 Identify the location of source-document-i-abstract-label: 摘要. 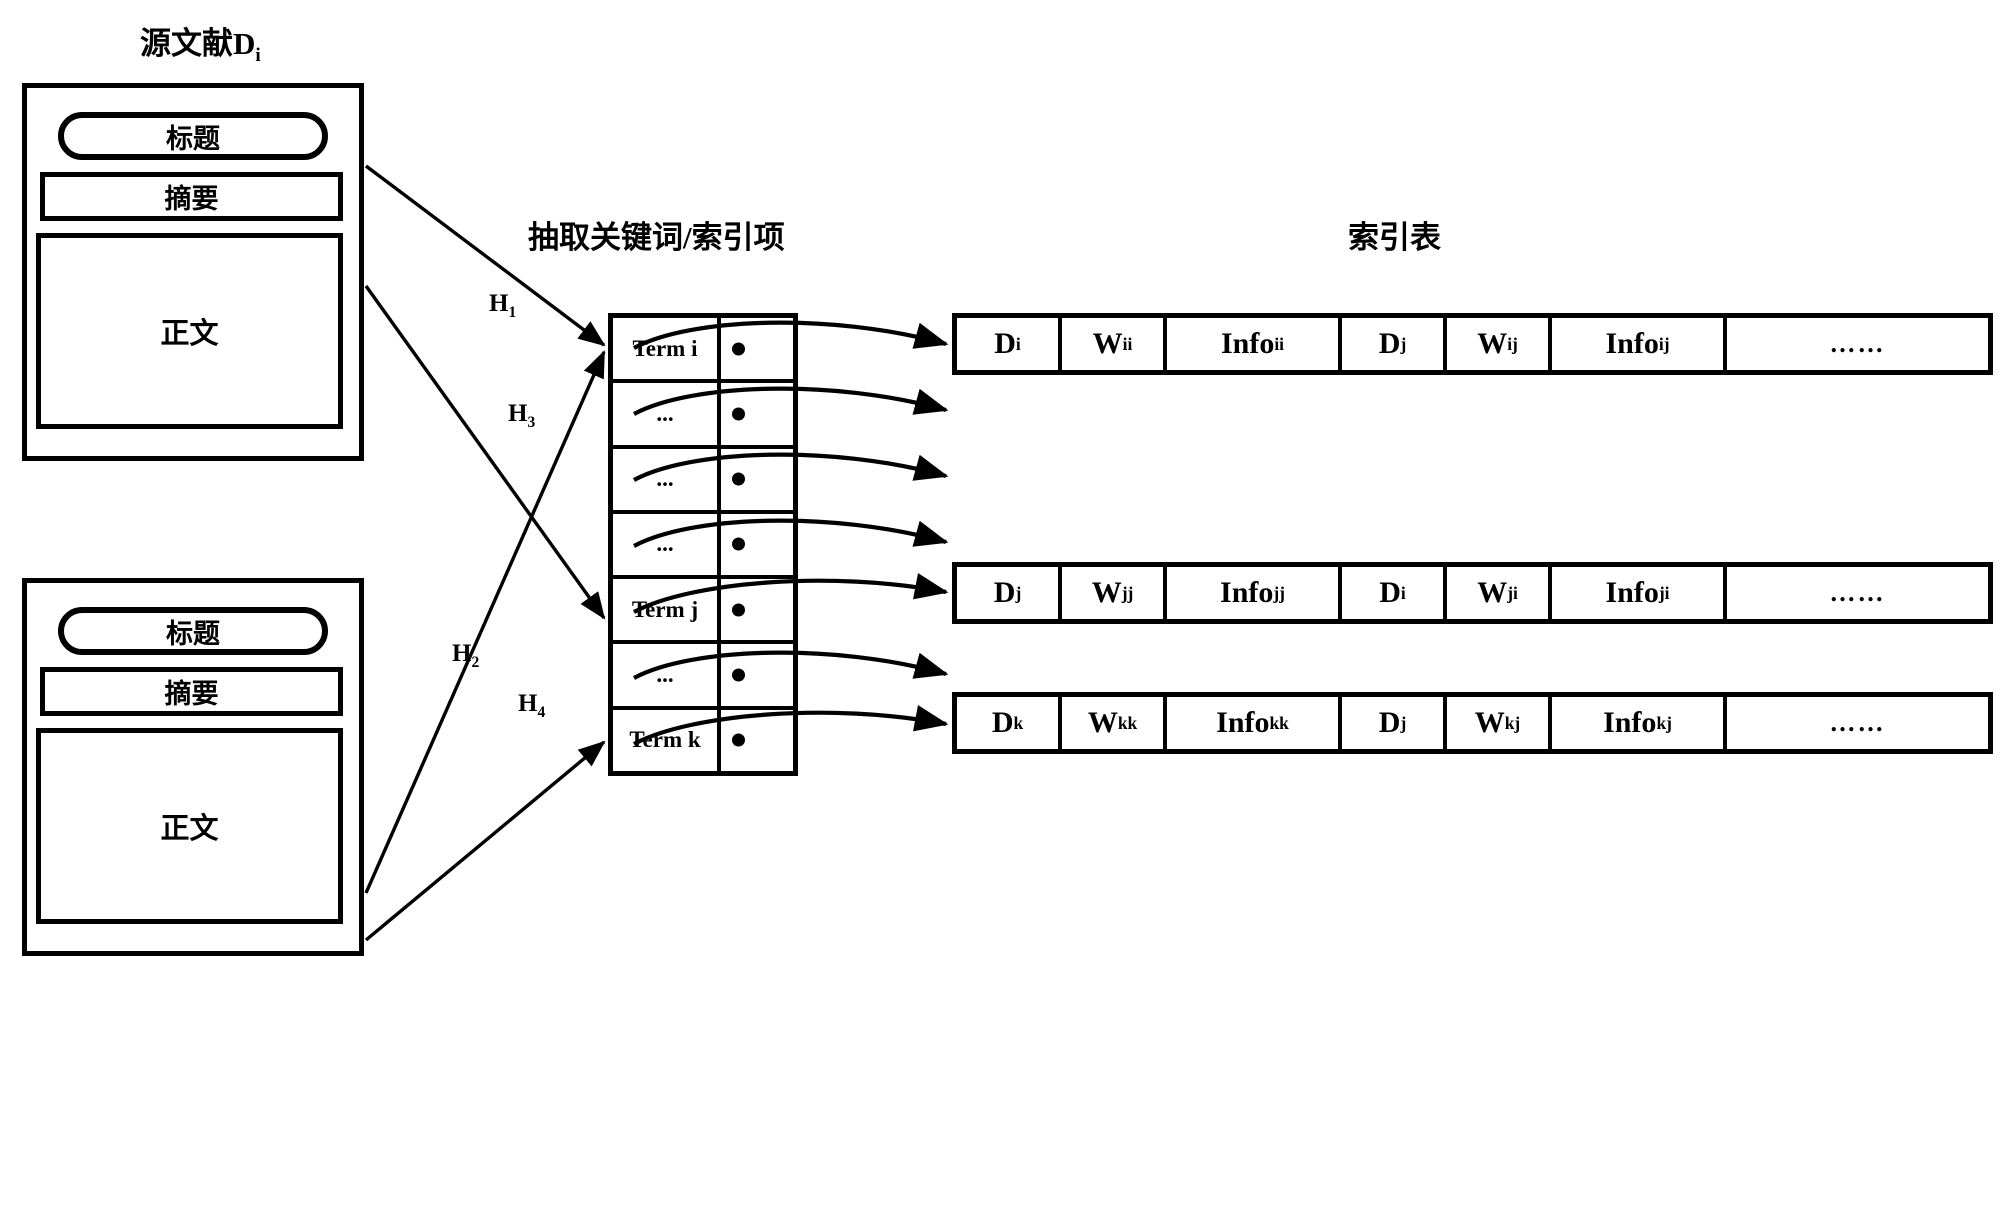
(191, 199).